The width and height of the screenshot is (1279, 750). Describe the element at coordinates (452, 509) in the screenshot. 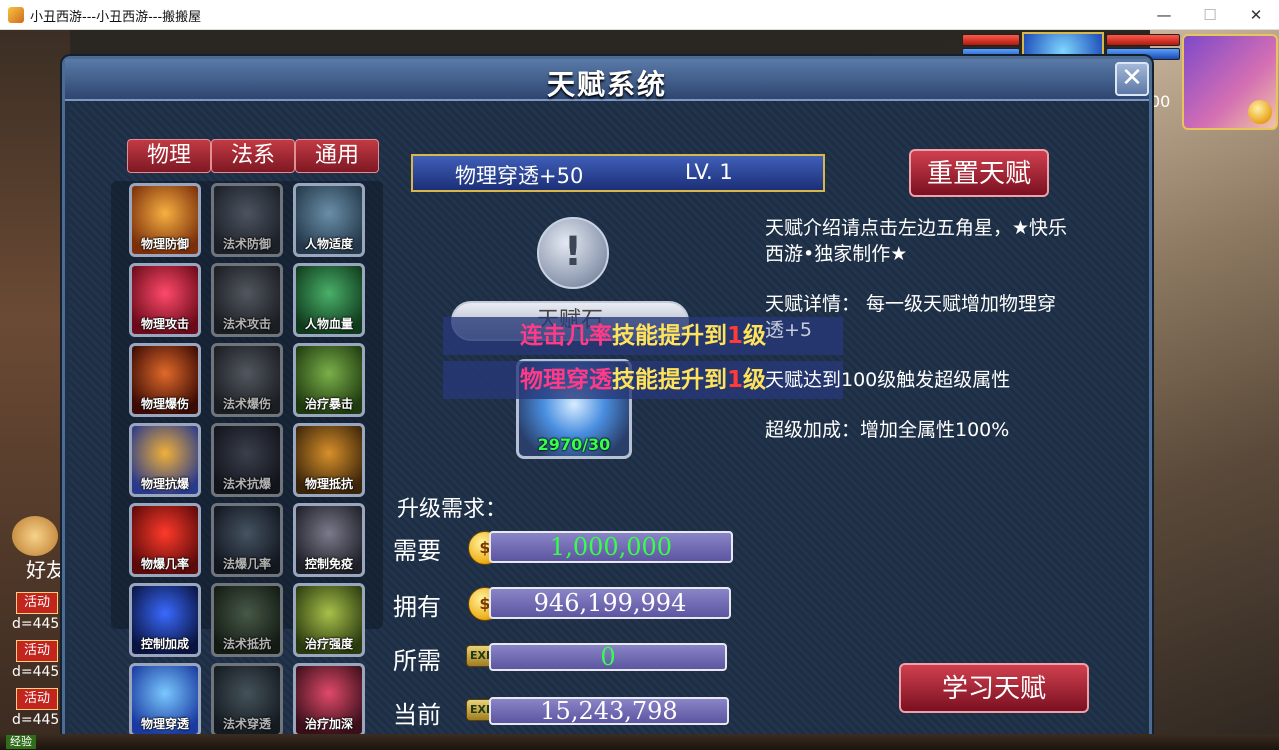

I see `requirements-title: 升级需求：` at that location.